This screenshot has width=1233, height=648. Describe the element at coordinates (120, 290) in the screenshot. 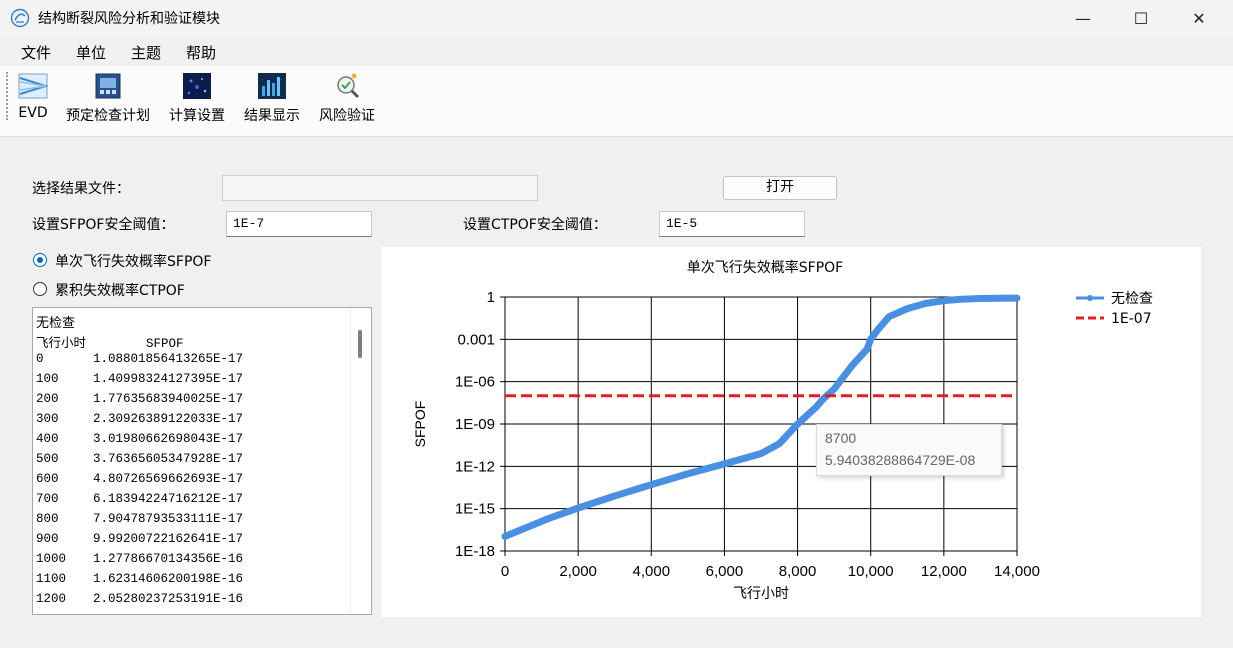

I see `ctpof-radio-label: 累积失效概率CTPOF` at that location.